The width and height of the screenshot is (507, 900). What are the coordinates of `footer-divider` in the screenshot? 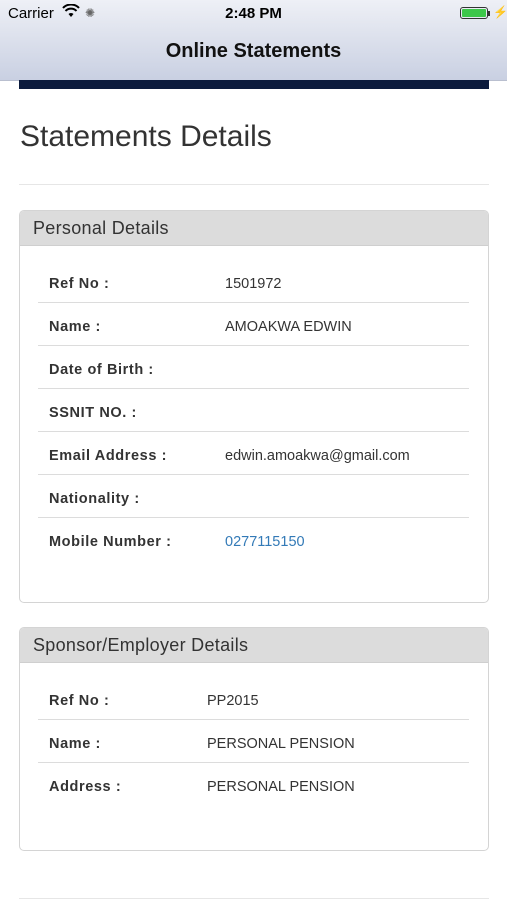 It's located at (254, 898).